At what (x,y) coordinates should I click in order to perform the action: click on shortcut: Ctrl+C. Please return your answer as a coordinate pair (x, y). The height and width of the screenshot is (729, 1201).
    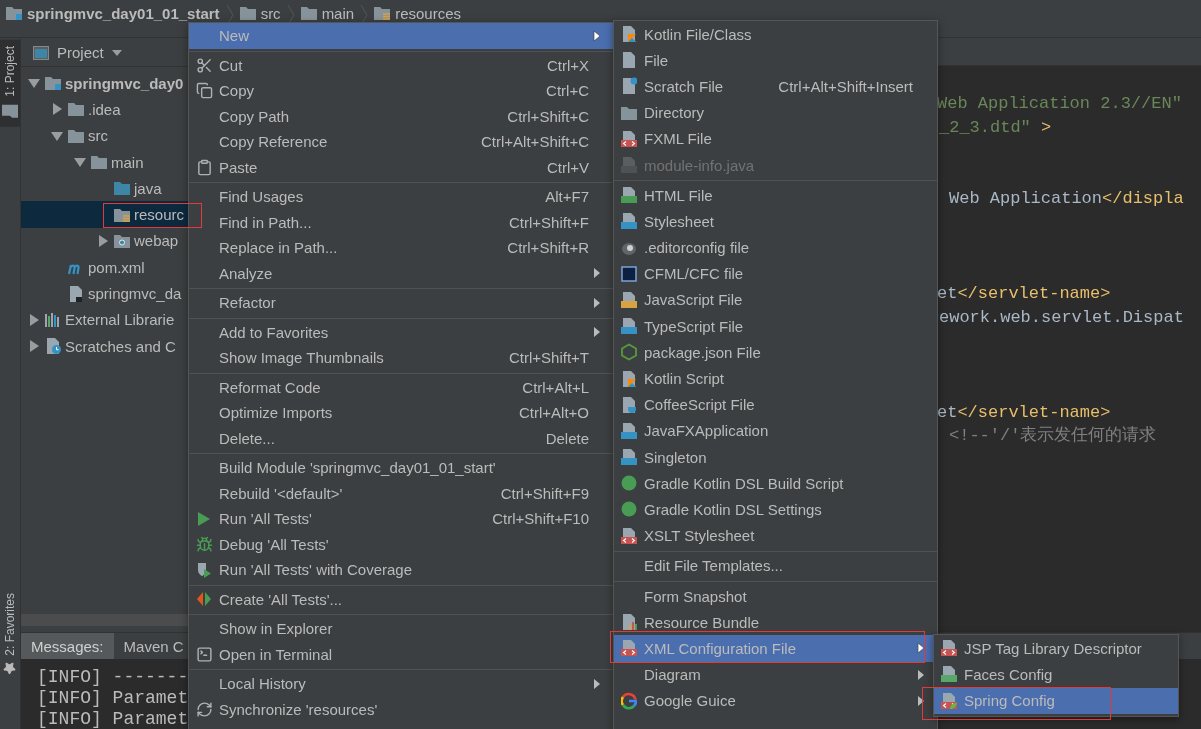
    Looking at the image, I should click on (567, 91).